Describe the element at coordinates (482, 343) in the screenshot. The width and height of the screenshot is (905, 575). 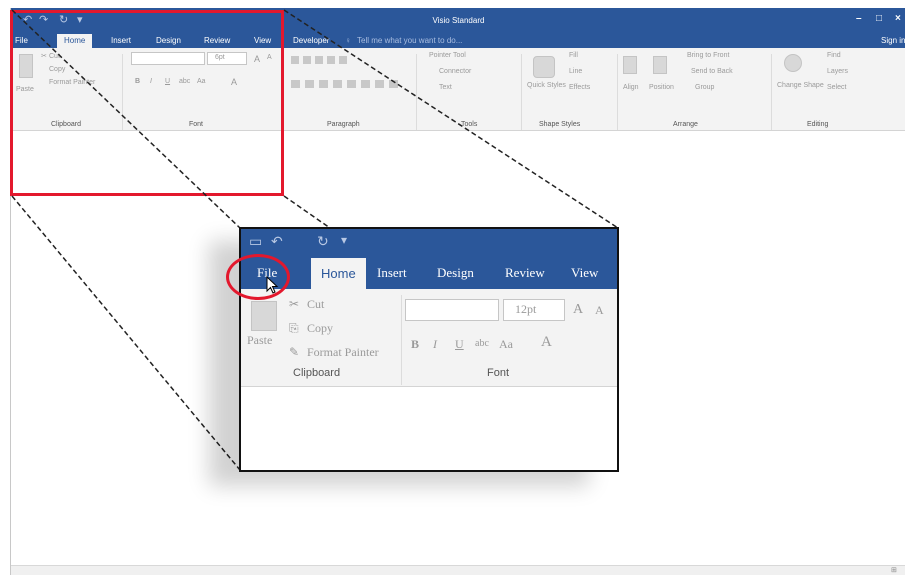
I see `strikethrough-button: abc` at that location.